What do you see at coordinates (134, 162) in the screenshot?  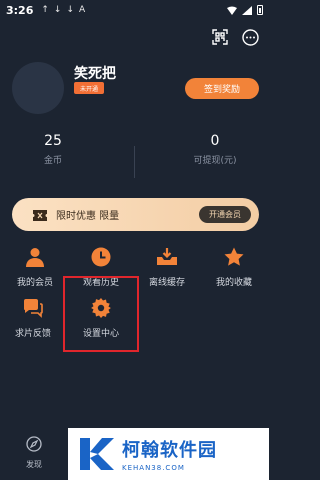 I see `stats-divider` at bounding box center [134, 162].